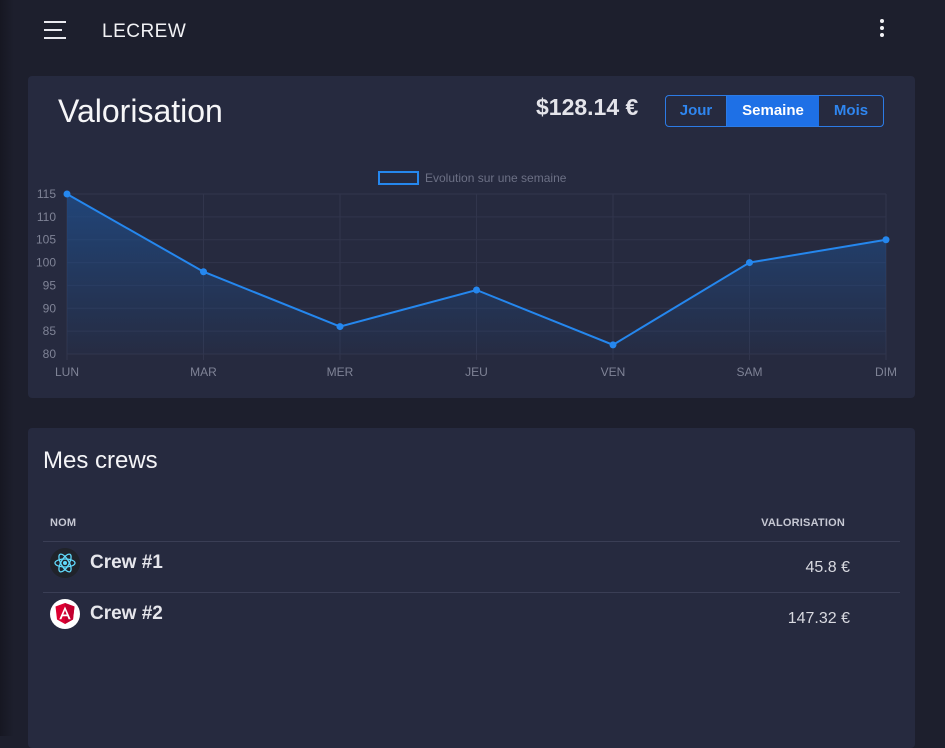 This screenshot has width=945, height=748. What do you see at coordinates (46, 217) in the screenshot?
I see `y-tick-label: 110` at bounding box center [46, 217].